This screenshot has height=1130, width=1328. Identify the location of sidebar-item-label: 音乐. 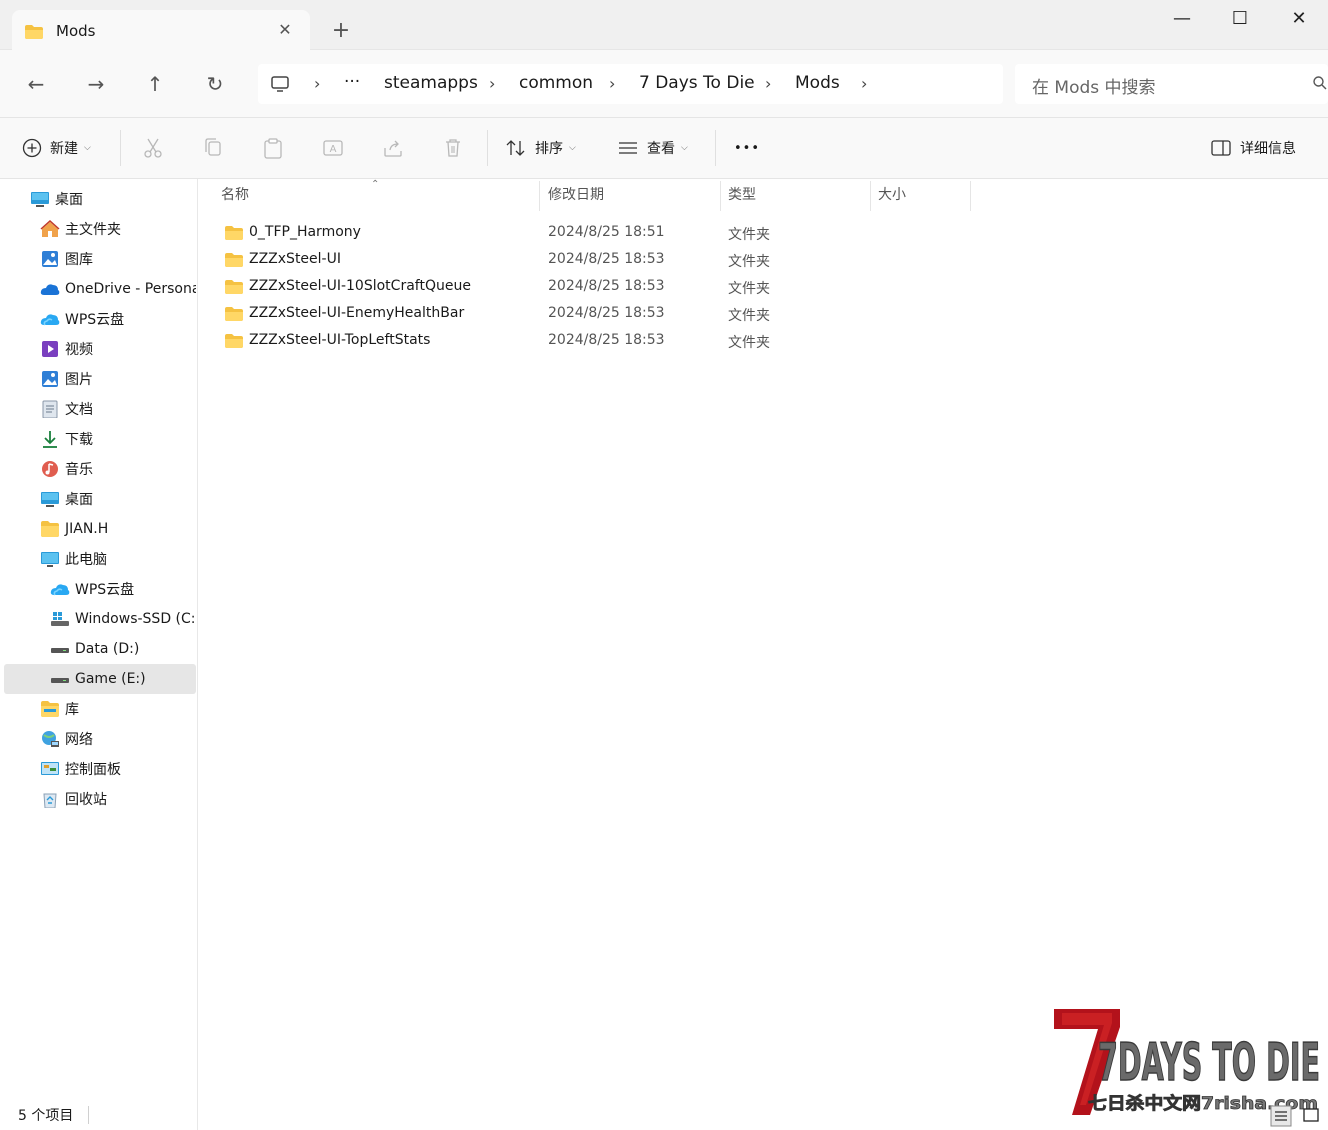
(79, 470).